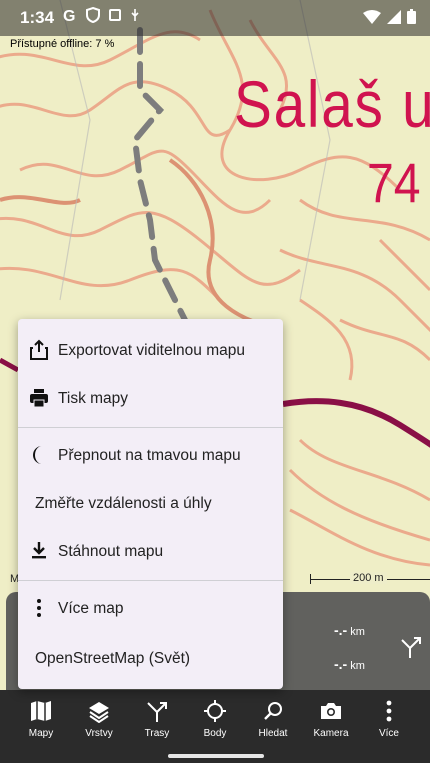  I want to click on toolbar-label-more: Více, so click(388, 733).